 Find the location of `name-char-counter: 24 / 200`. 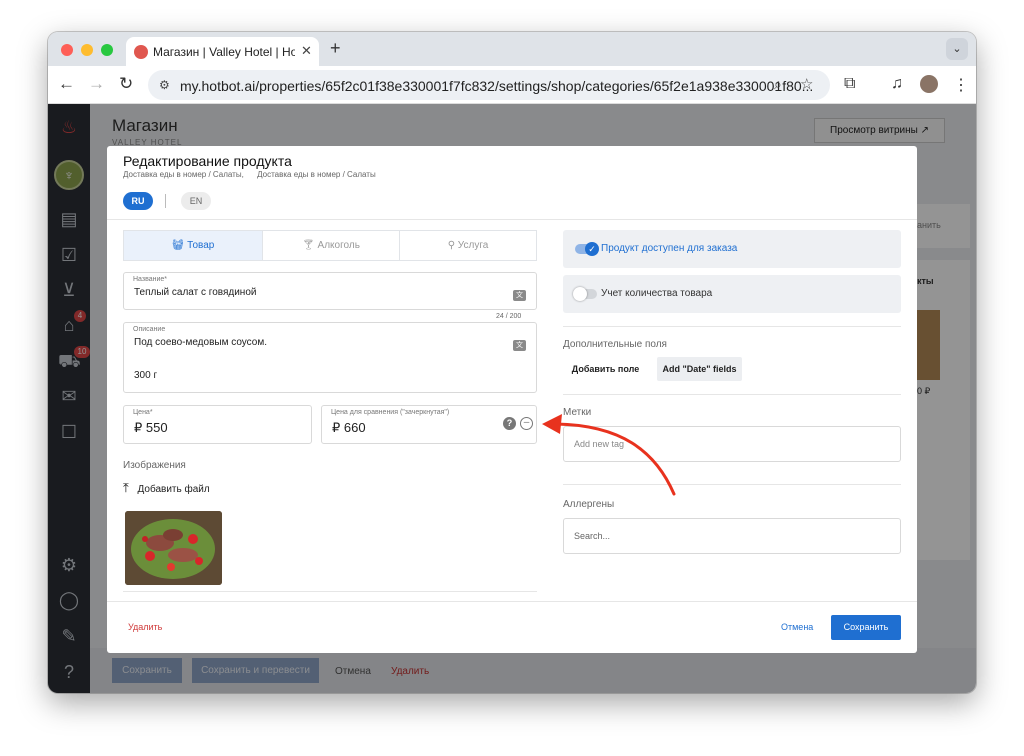

name-char-counter: 24 / 200 is located at coordinates (509, 316).